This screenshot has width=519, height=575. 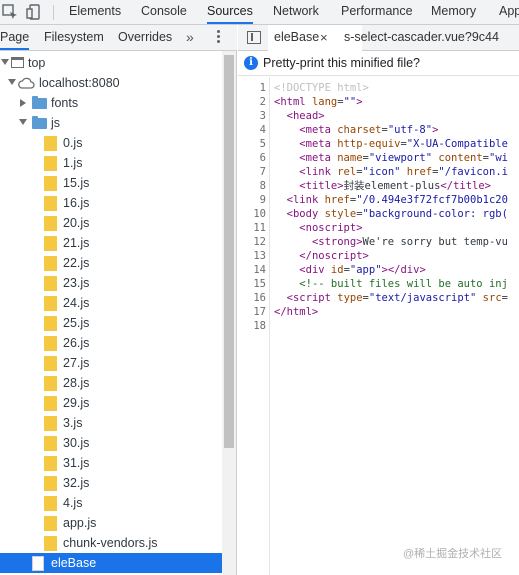 What do you see at coordinates (23, 103) in the screenshot?
I see `collapse-arrow-icon` at bounding box center [23, 103].